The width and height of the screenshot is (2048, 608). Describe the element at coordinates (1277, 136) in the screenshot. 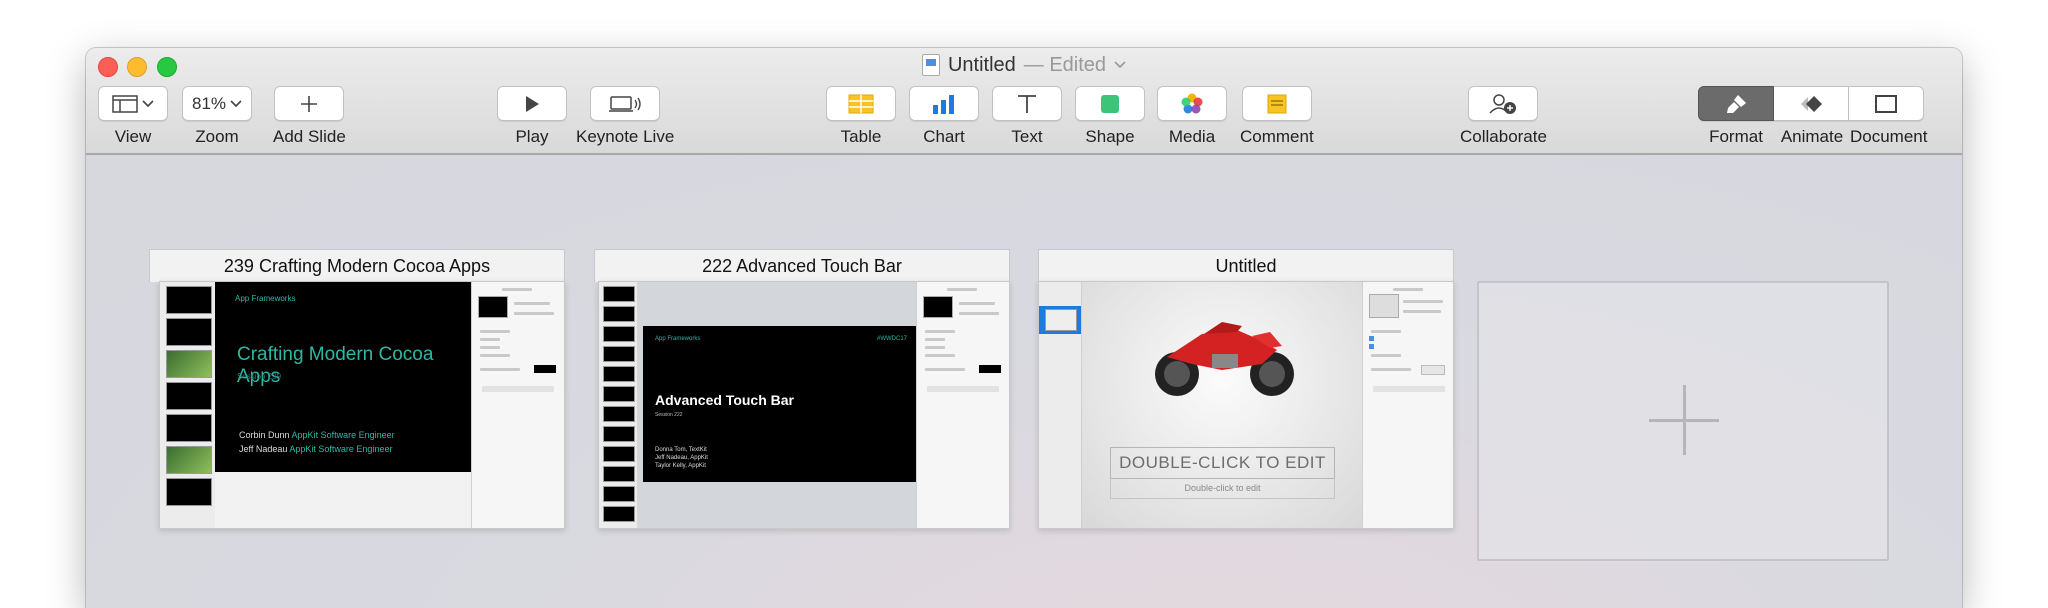

I see `comment-label: Comment` at that location.